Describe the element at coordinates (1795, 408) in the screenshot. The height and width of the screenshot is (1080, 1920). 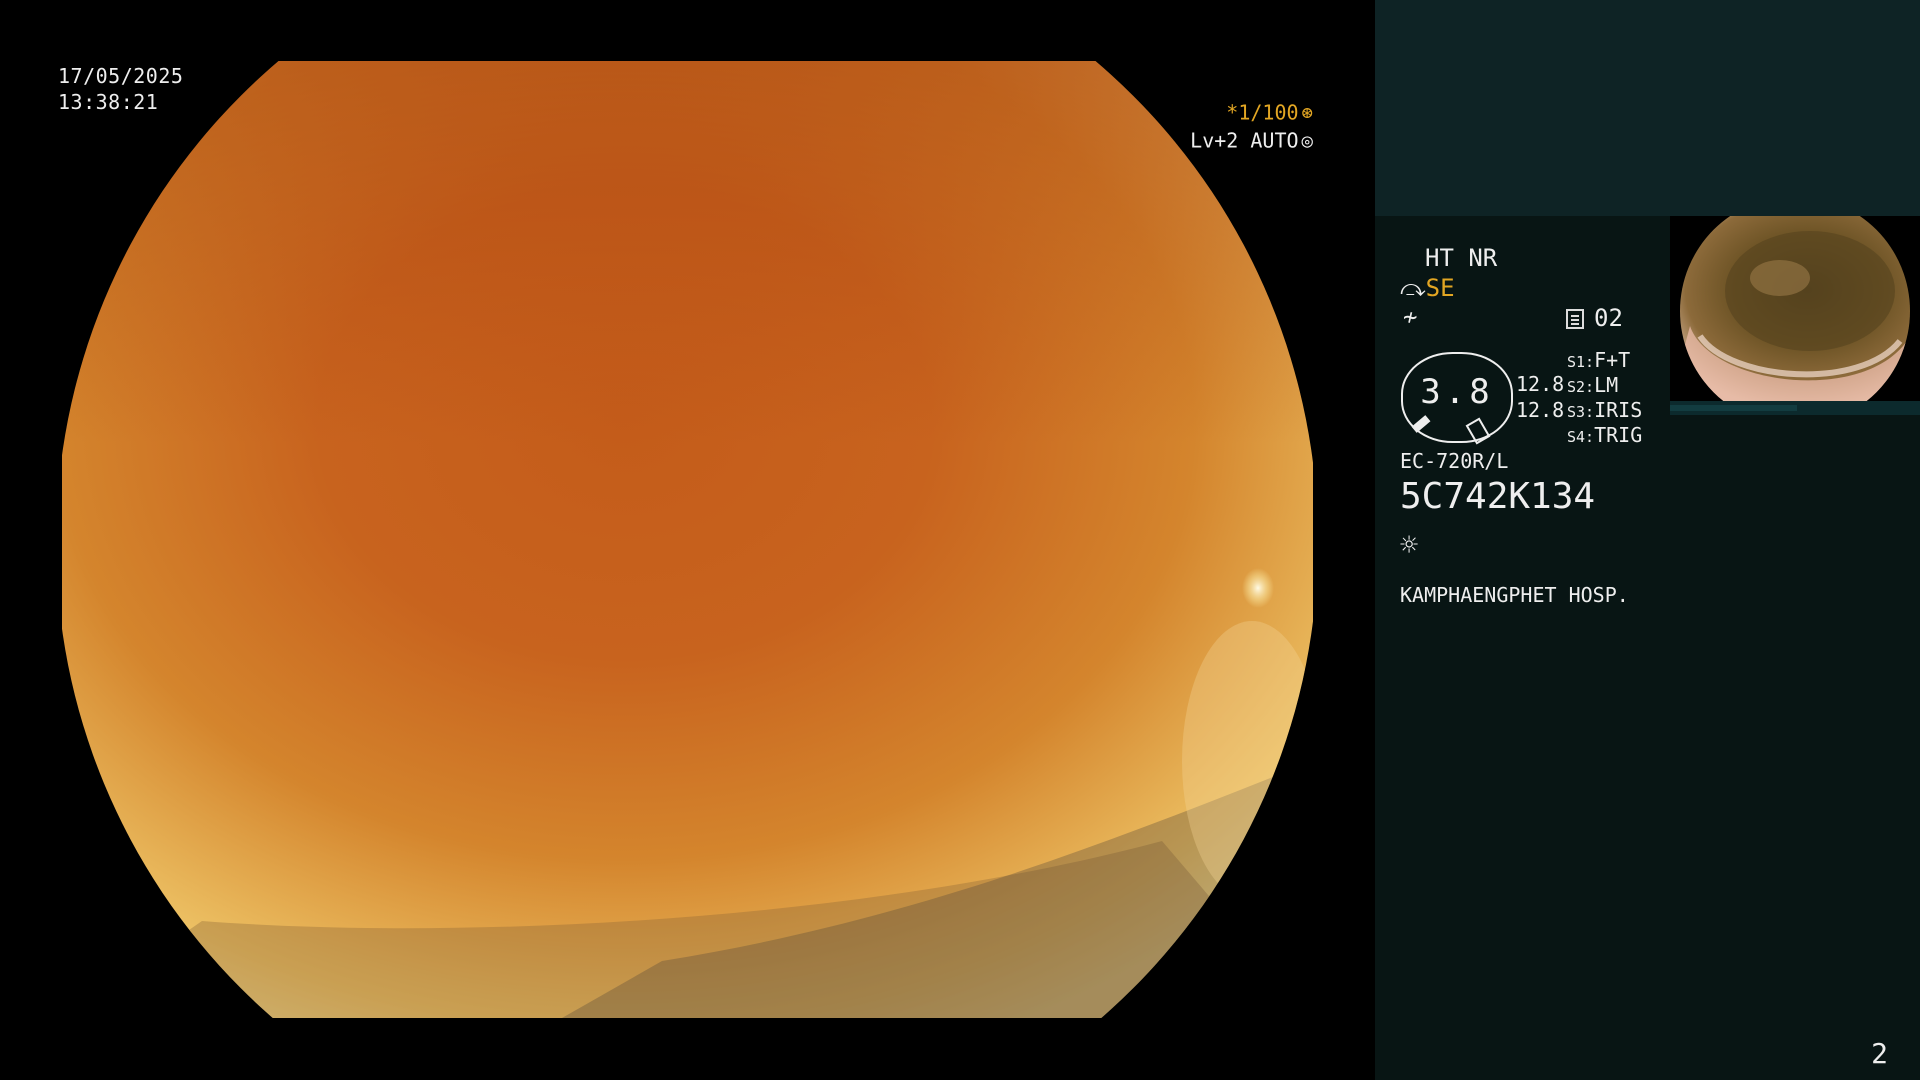
I see `thumbnail-status-bar` at that location.